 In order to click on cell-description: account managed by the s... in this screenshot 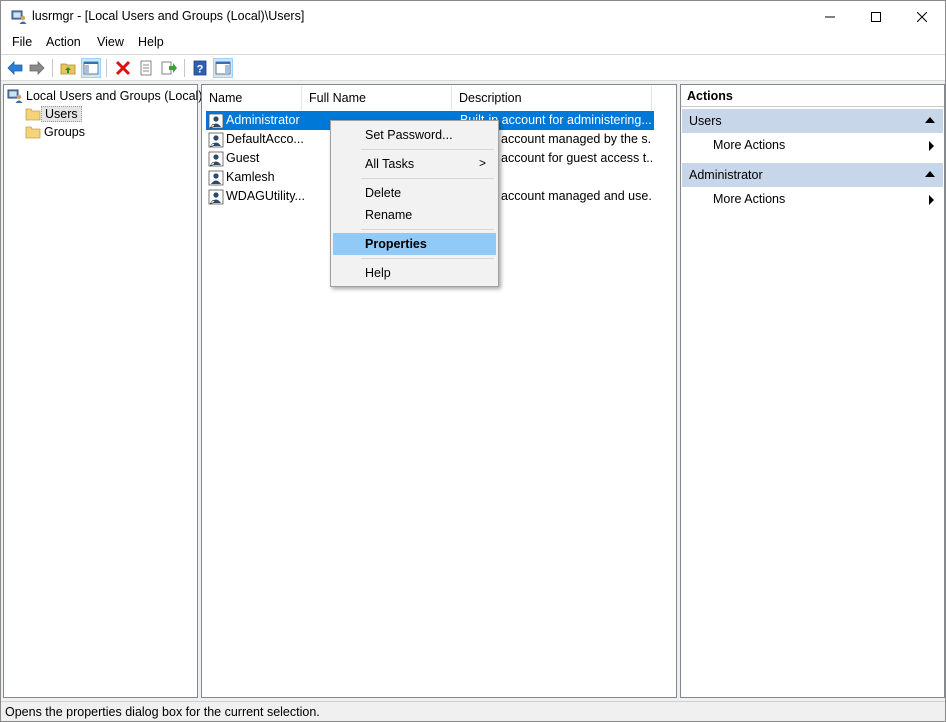, I will do `click(576, 139)`.